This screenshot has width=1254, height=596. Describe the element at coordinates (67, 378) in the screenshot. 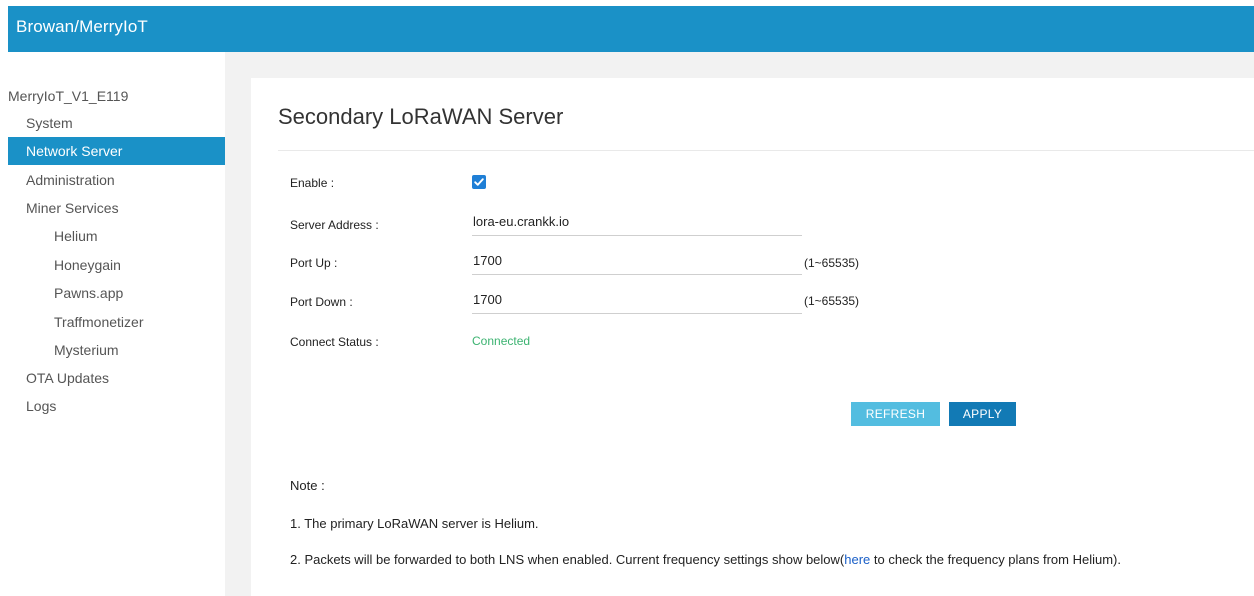

I see `sidebar-item-ota-updates: OTA Updates` at that location.